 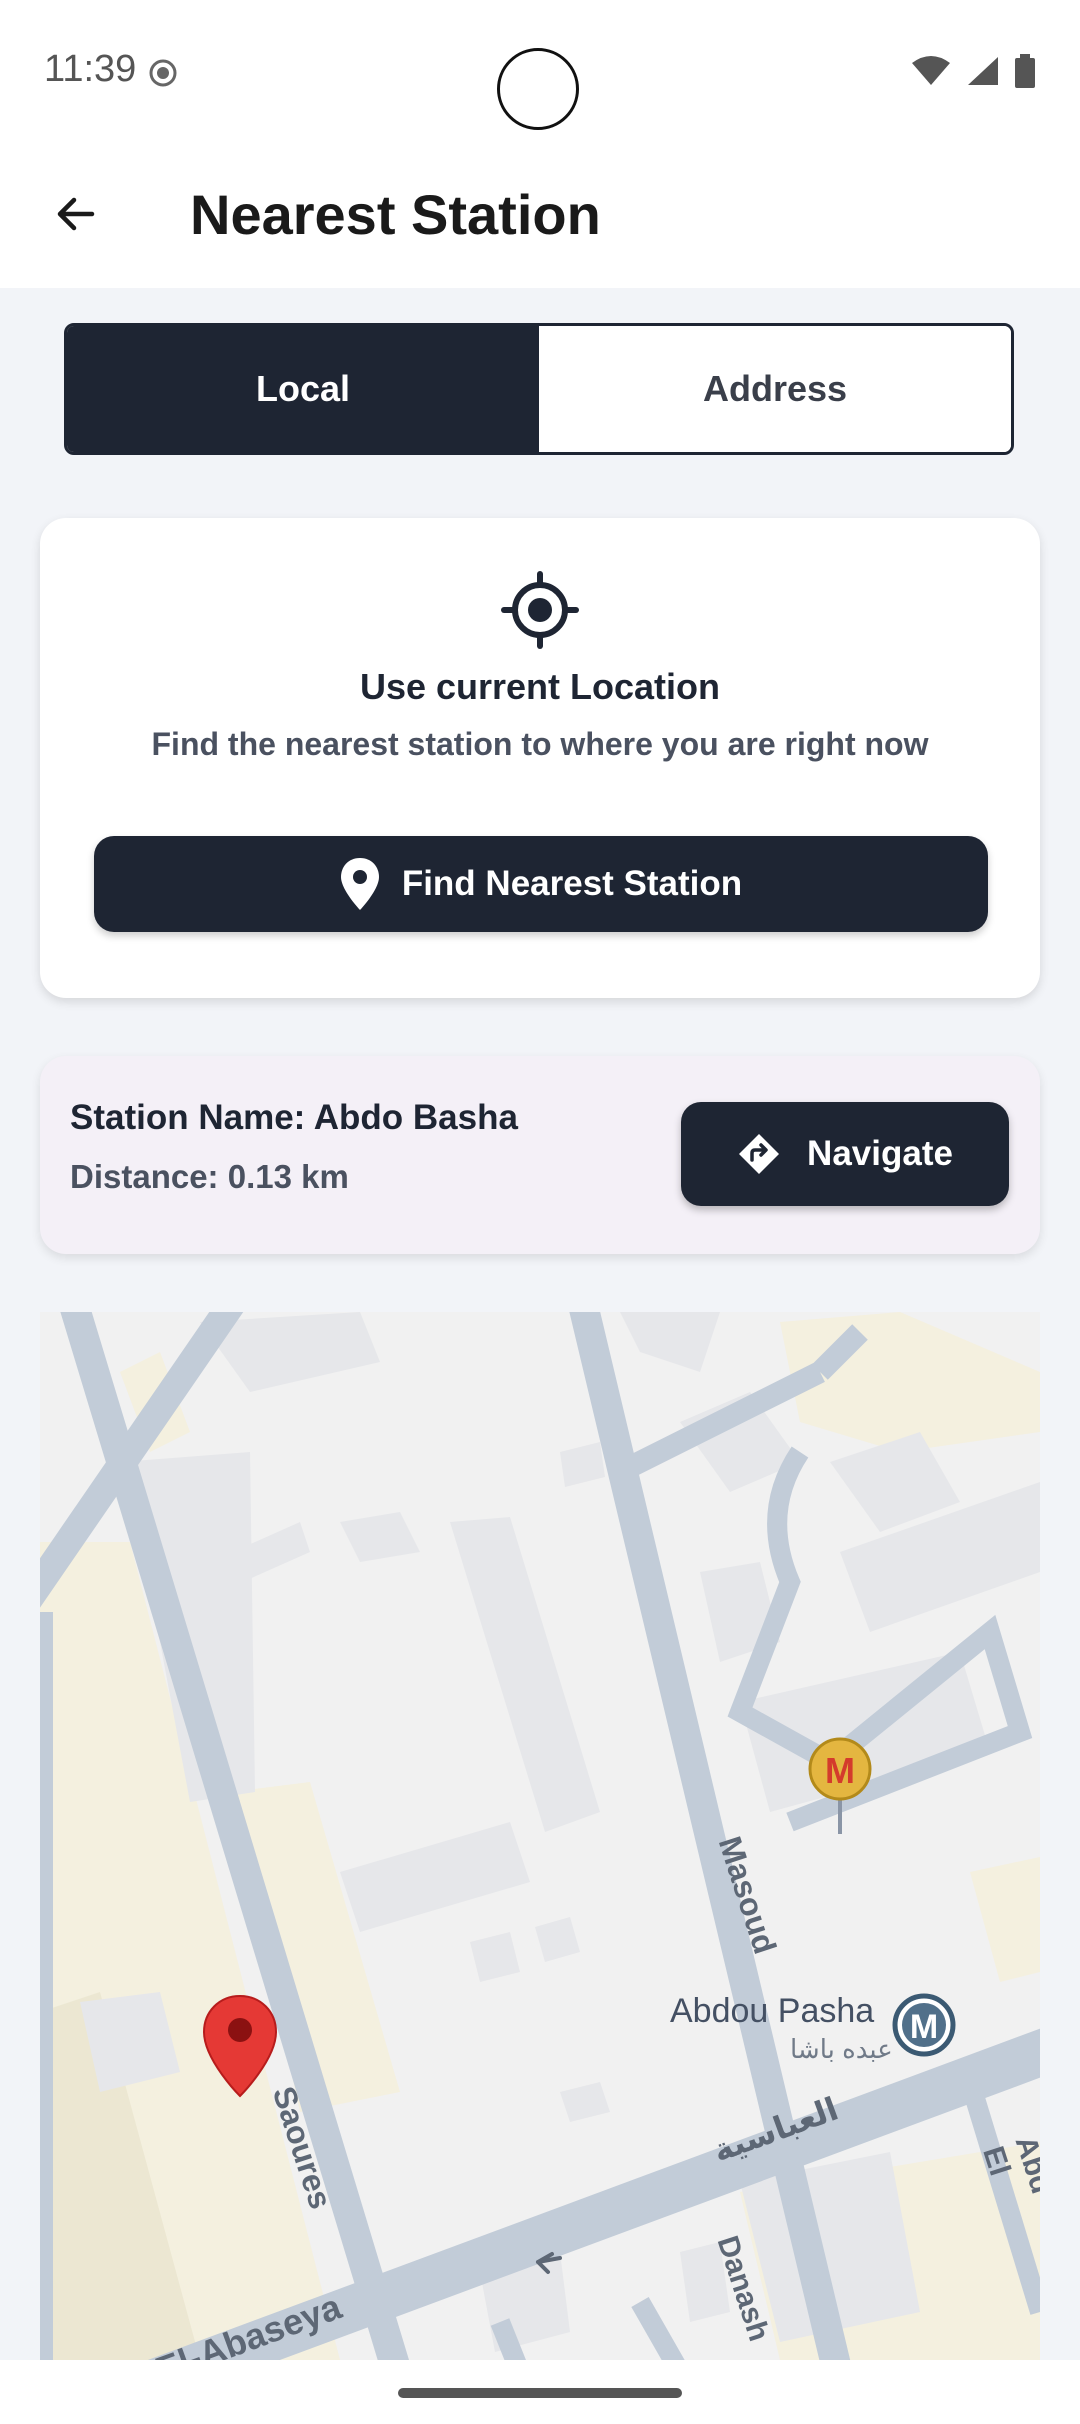 What do you see at coordinates (538, 89) in the screenshot?
I see `front-camera` at bounding box center [538, 89].